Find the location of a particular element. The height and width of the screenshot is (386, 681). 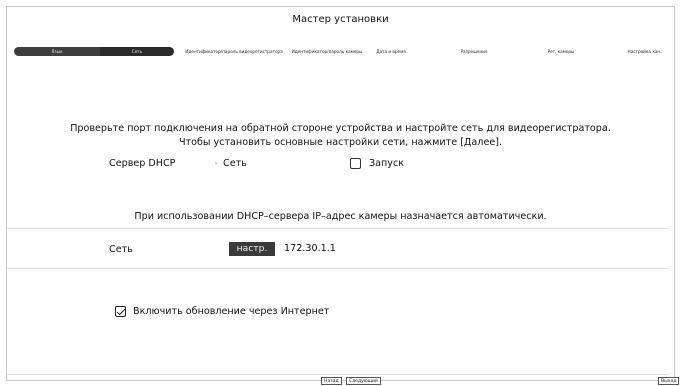

network-setup-button: настр. is located at coordinates (252, 249).